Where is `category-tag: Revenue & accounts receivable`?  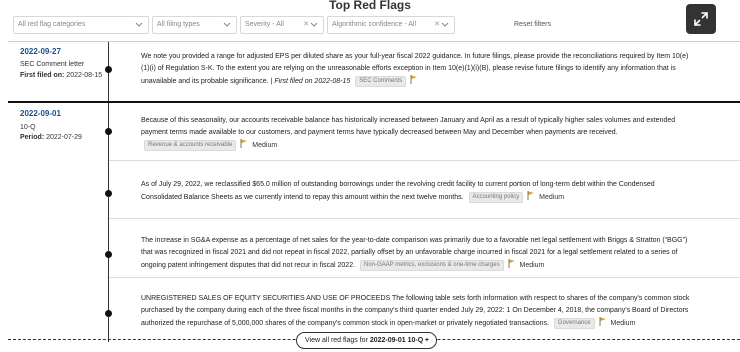 category-tag: Revenue & accounts receivable is located at coordinates (190, 145).